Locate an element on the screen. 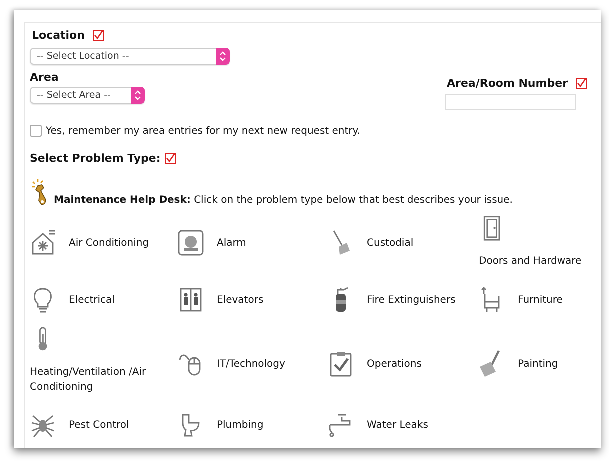 The image size is (609, 471). problem-type-item: Electrical is located at coordinates (104, 300).